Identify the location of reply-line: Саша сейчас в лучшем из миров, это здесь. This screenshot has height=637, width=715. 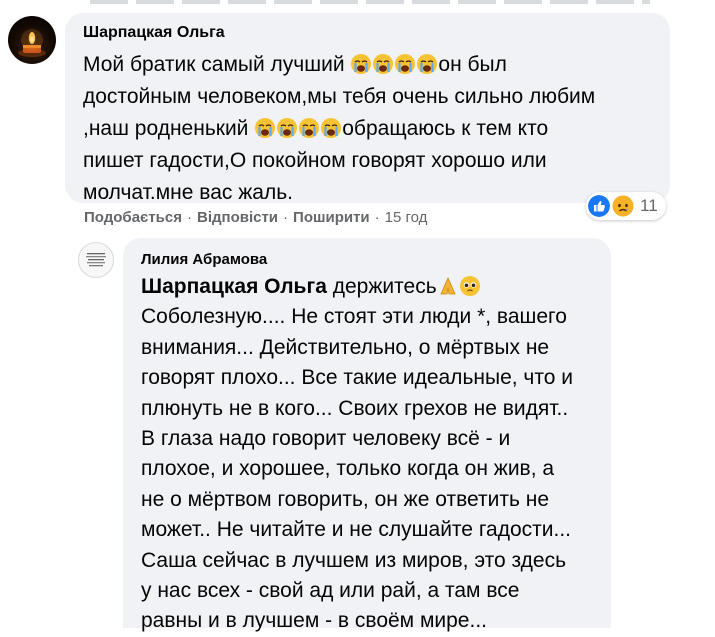
(354, 560).